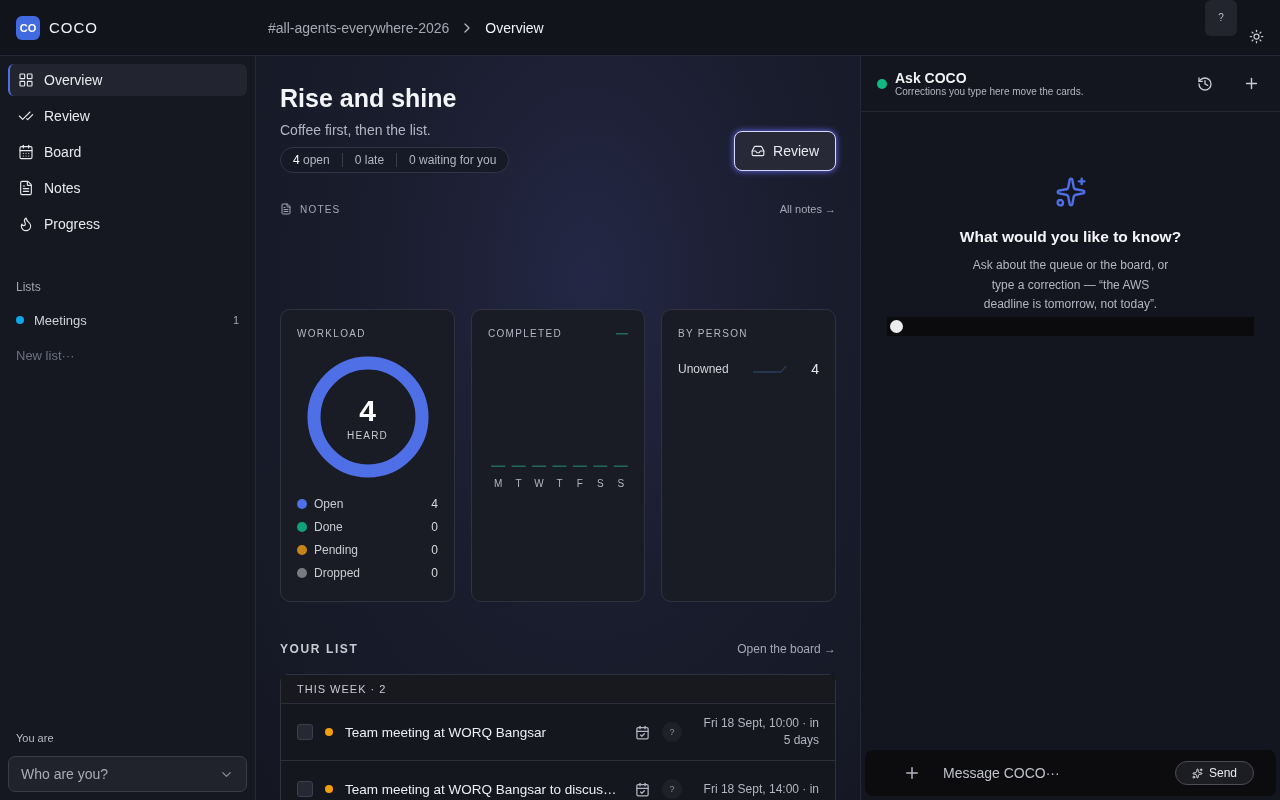  I want to click on legend-line, so click(622, 333).